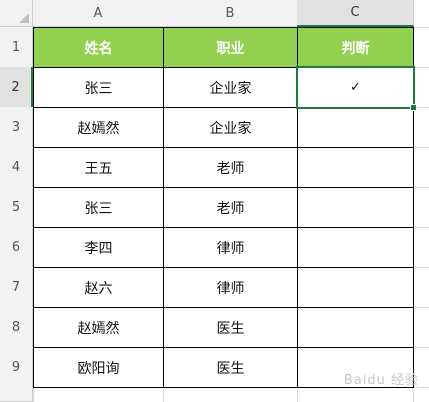  Describe the element at coordinates (230, 287) in the screenshot. I see `cell-b7: 律师` at that location.